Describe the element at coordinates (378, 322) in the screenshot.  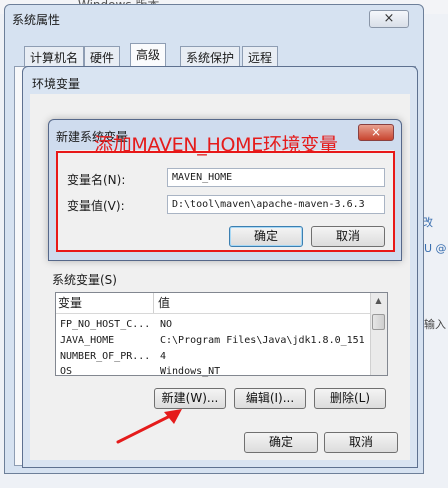
I see `scrollbar-thumb` at that location.